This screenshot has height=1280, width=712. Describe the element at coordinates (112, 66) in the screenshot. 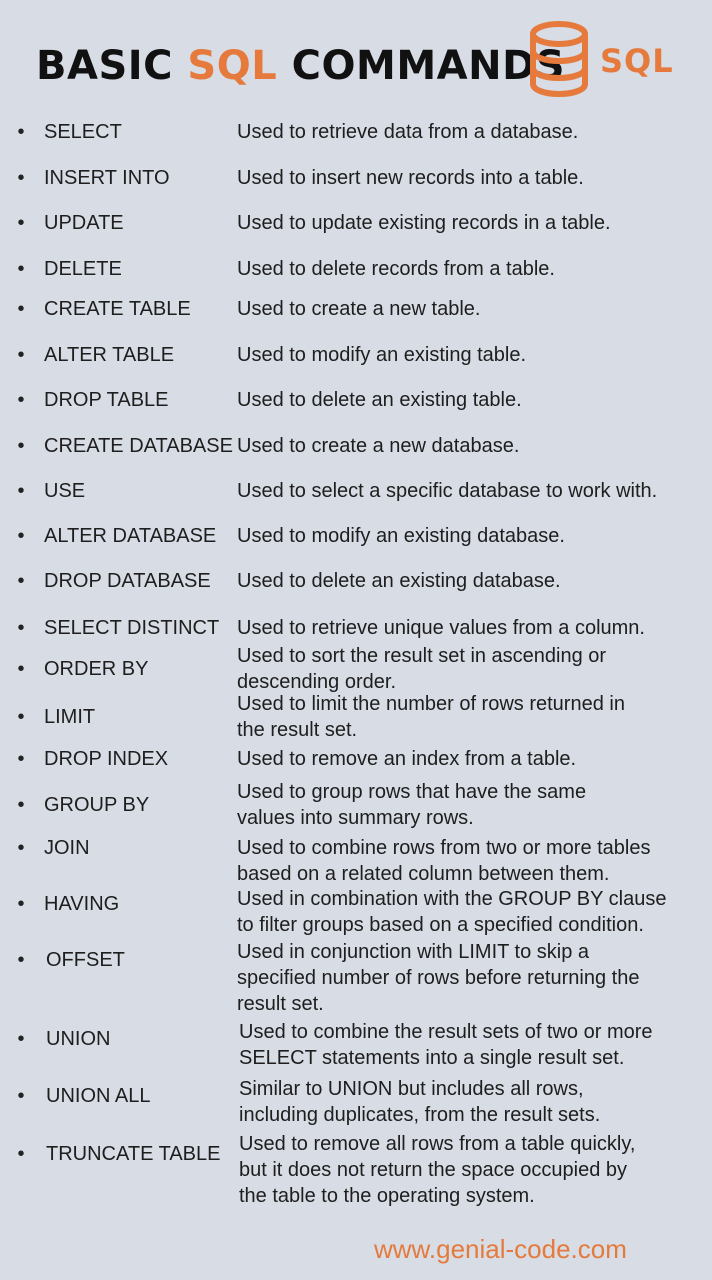

I see `title-basic: BASIC` at that location.